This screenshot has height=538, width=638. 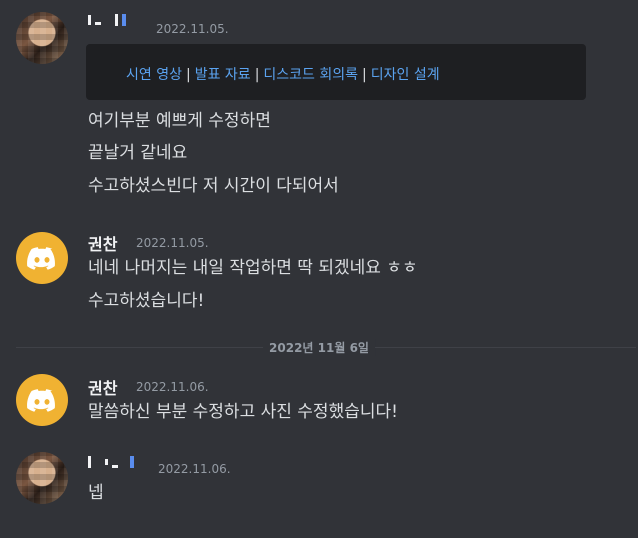 What do you see at coordinates (96, 493) in the screenshot?
I see `message-line: 넵` at bounding box center [96, 493].